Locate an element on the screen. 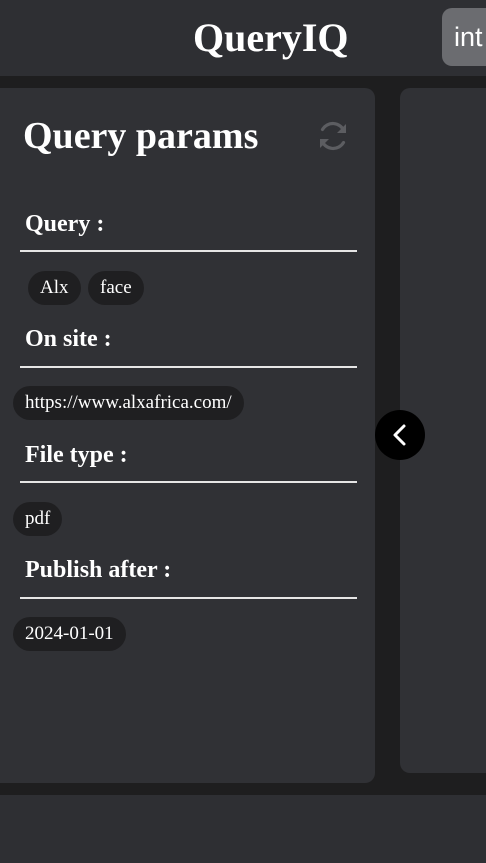  language-button: int is located at coordinates (464, 37).